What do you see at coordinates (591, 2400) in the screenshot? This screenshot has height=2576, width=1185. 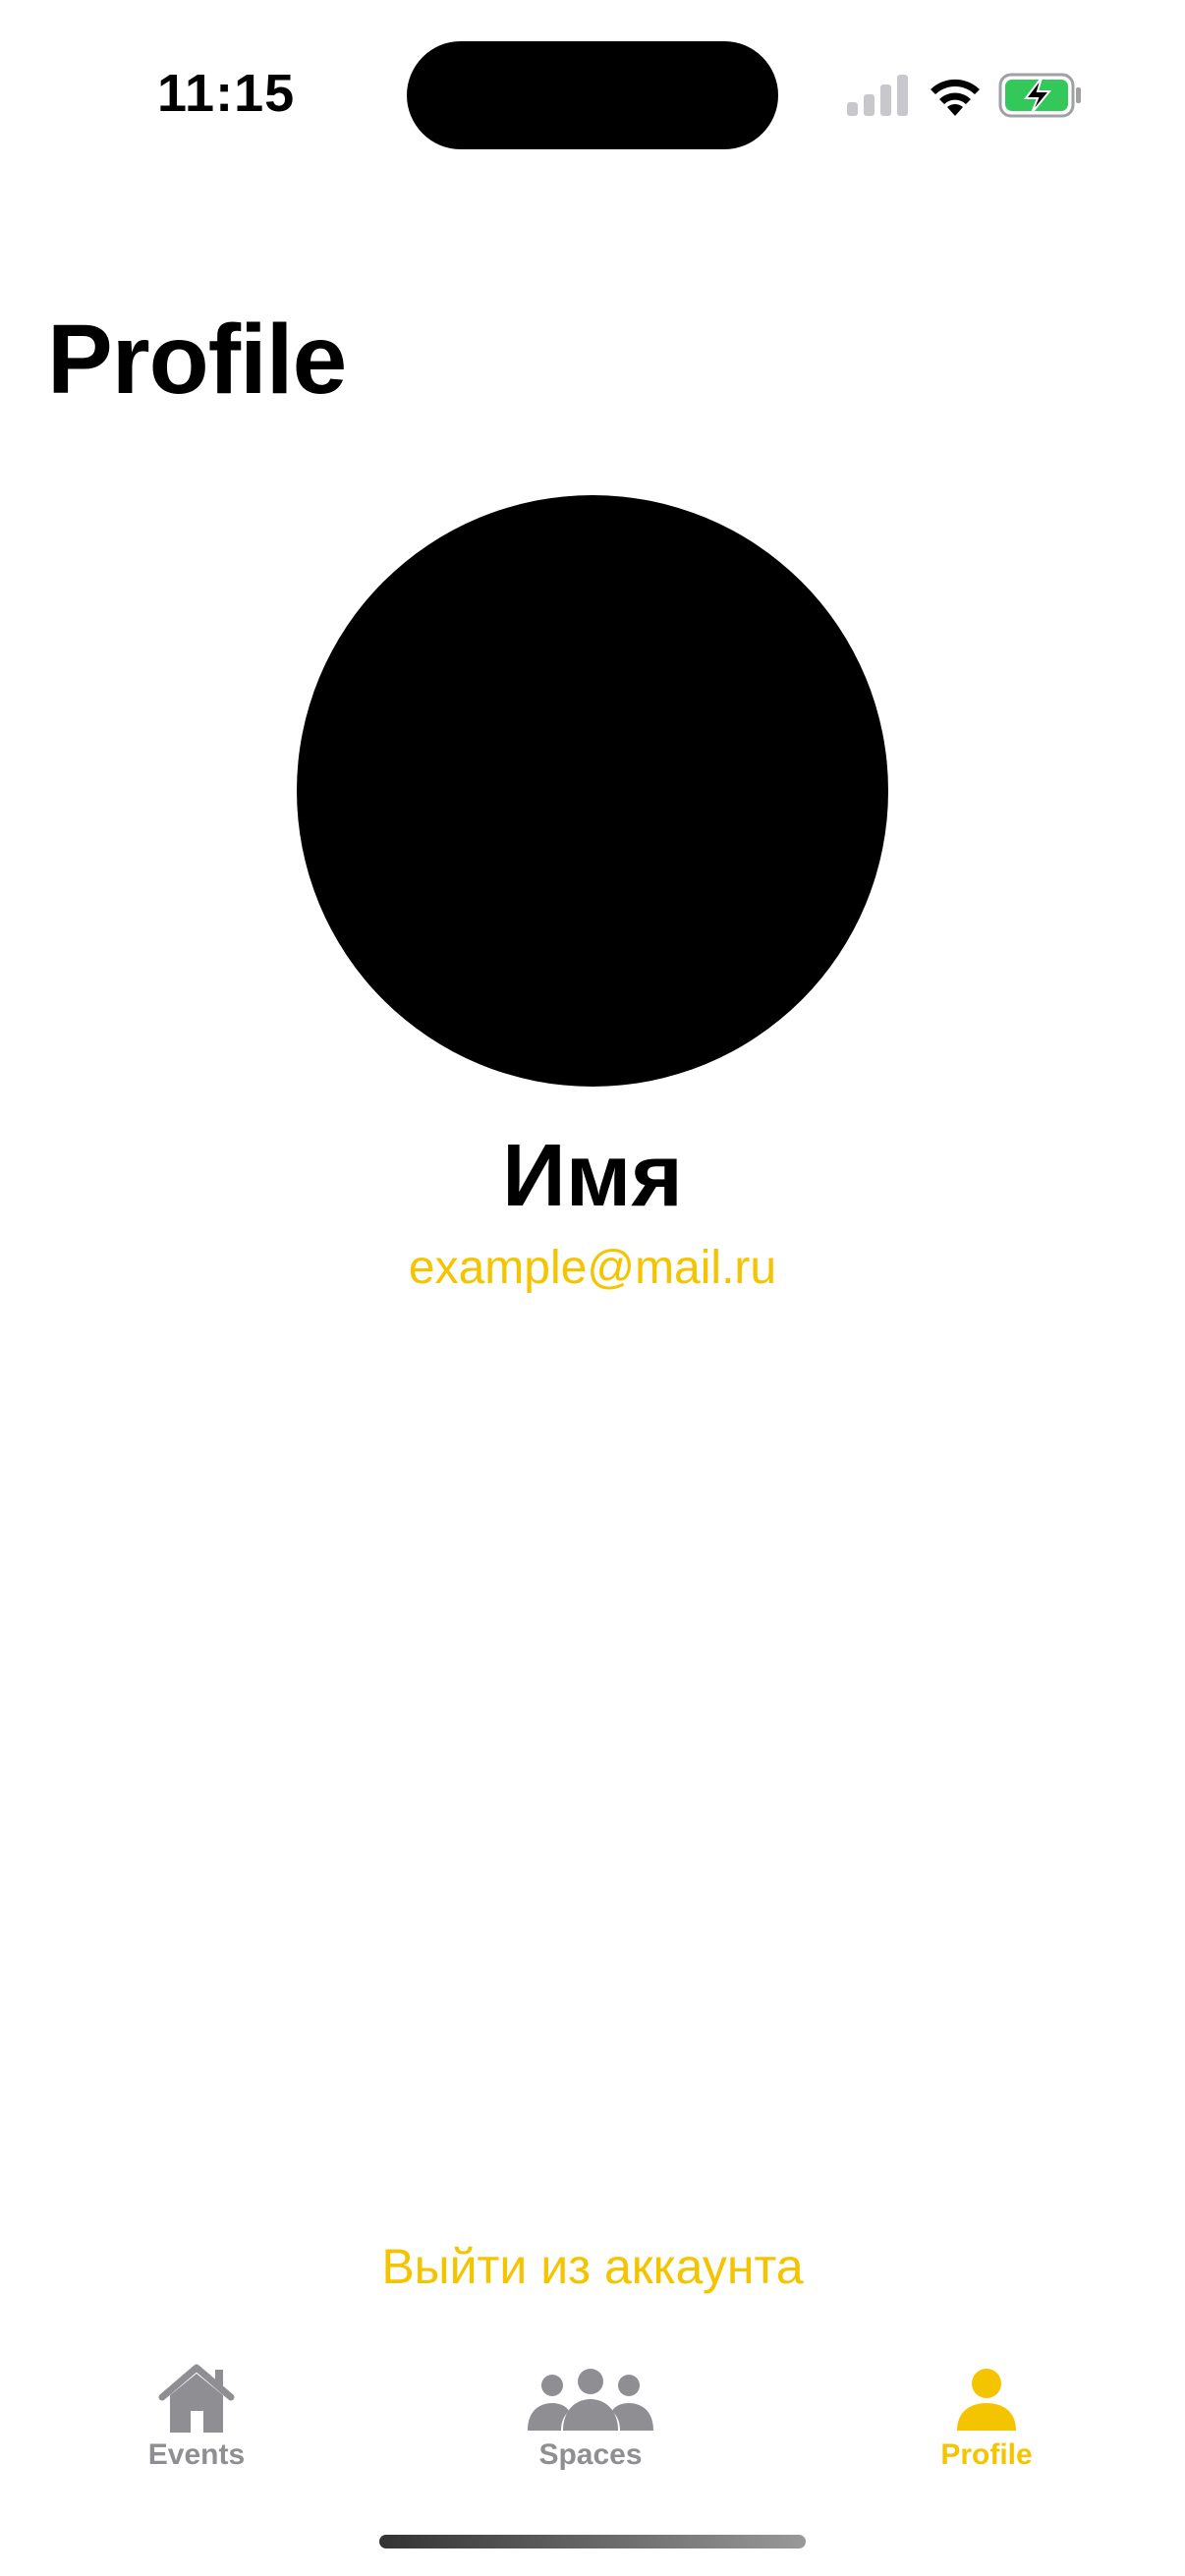 I see `people-group-icon` at bounding box center [591, 2400].